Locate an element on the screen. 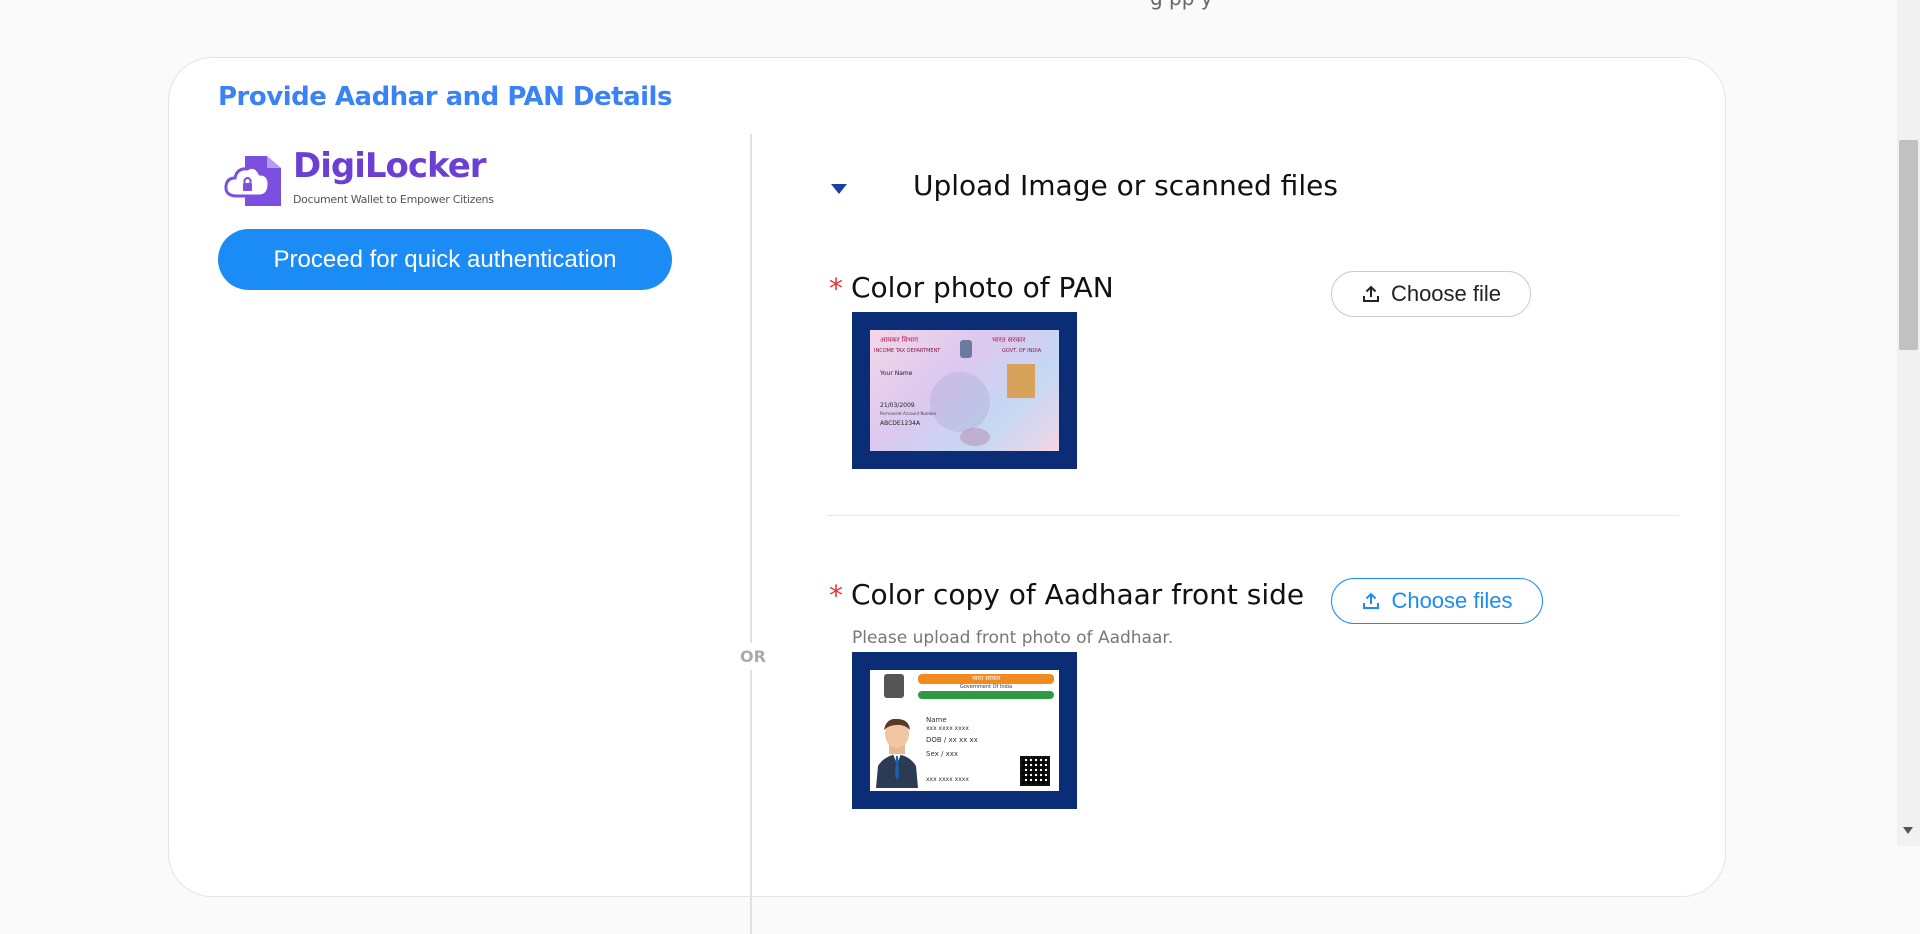 This screenshot has width=1920, height=934. pan-choose-file-button: Choose file is located at coordinates (1431, 294).